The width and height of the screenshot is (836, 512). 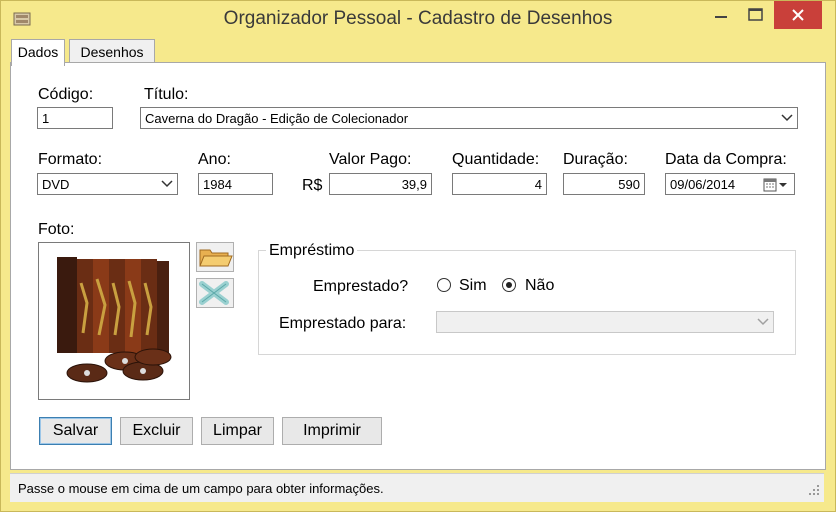 I want to click on emprestimo-group-title: Empréstimo, so click(x=312, y=251).